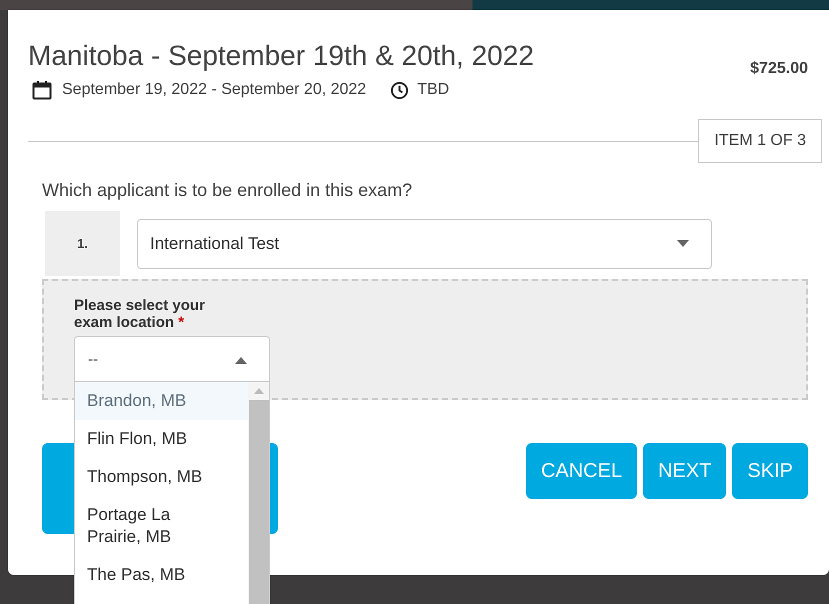 This screenshot has height=604, width=829. What do you see at coordinates (172, 360) in the screenshot?
I see `location-select: --` at bounding box center [172, 360].